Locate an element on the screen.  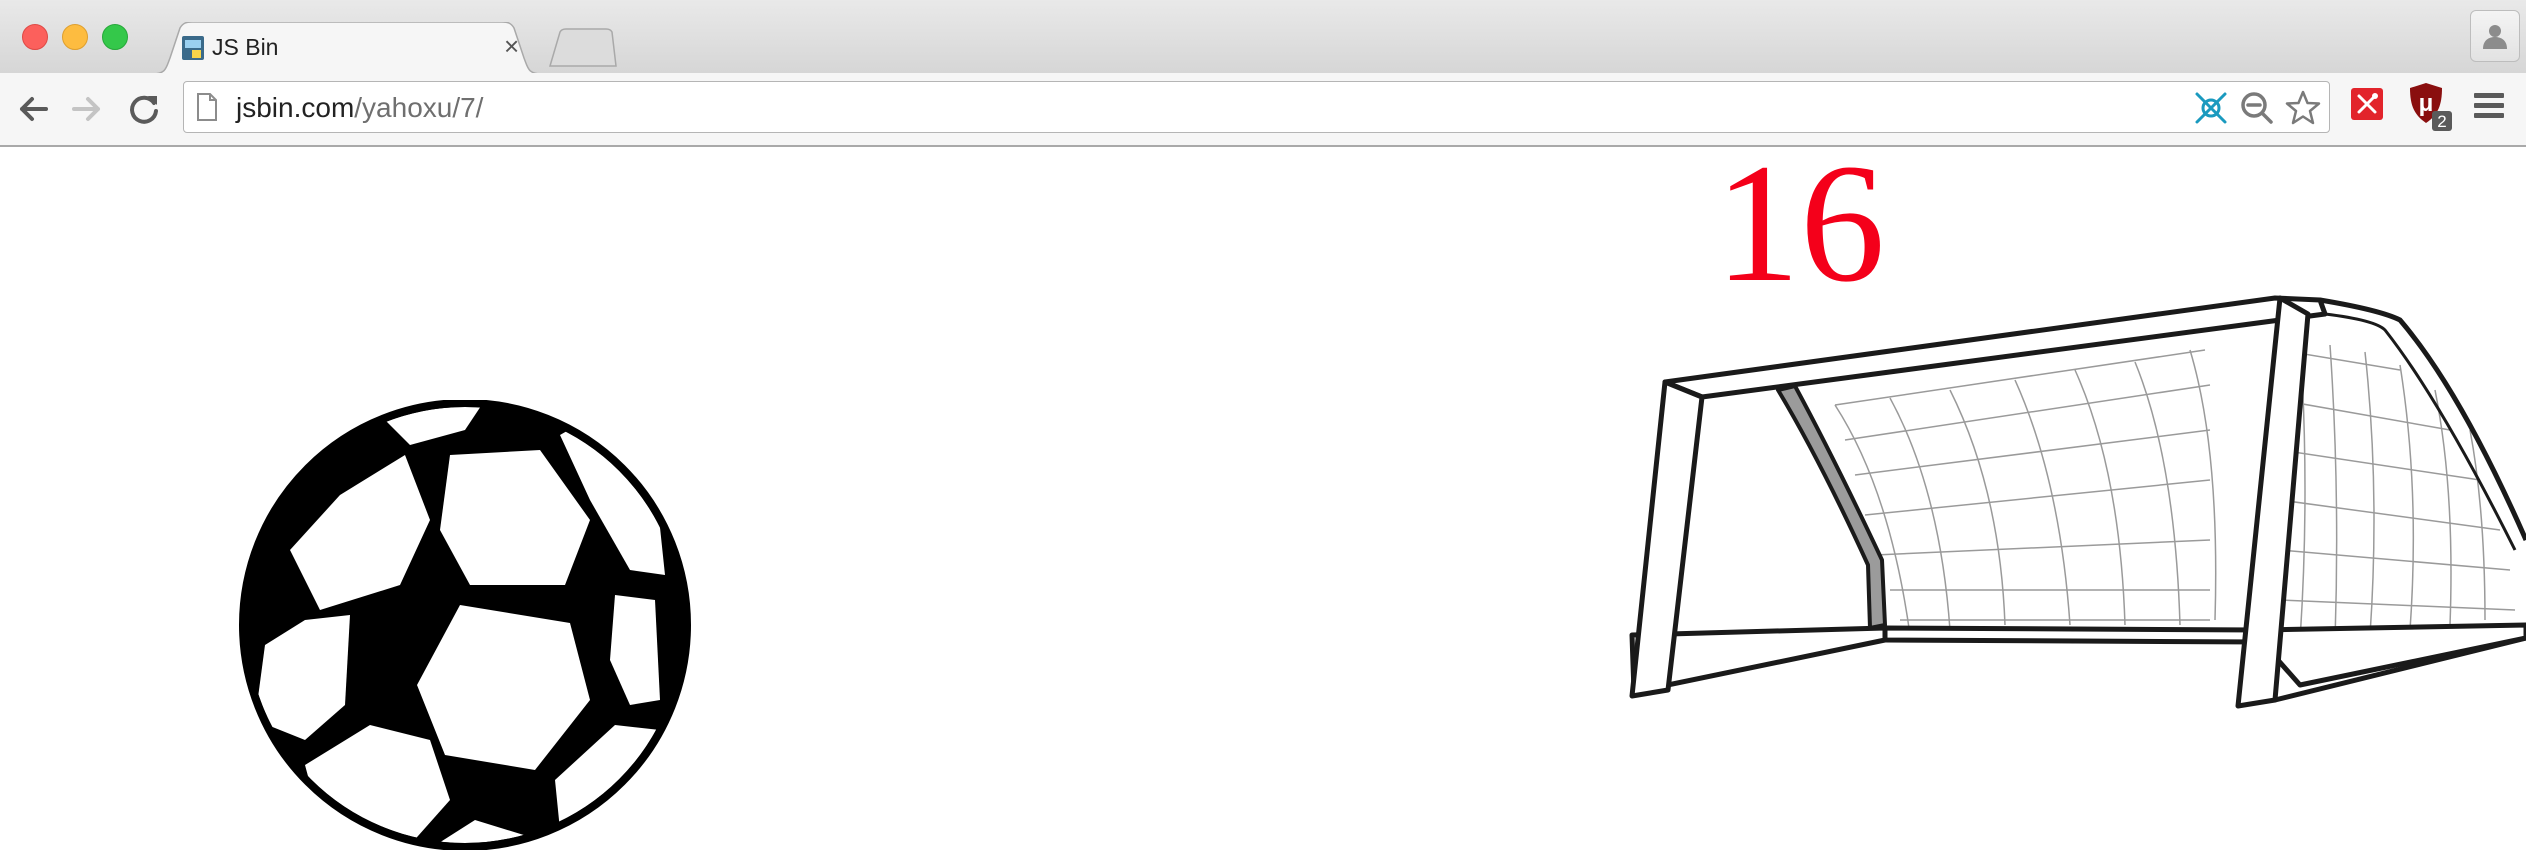
ublock-icon: μ 2 is located at coordinates (2430, 109).